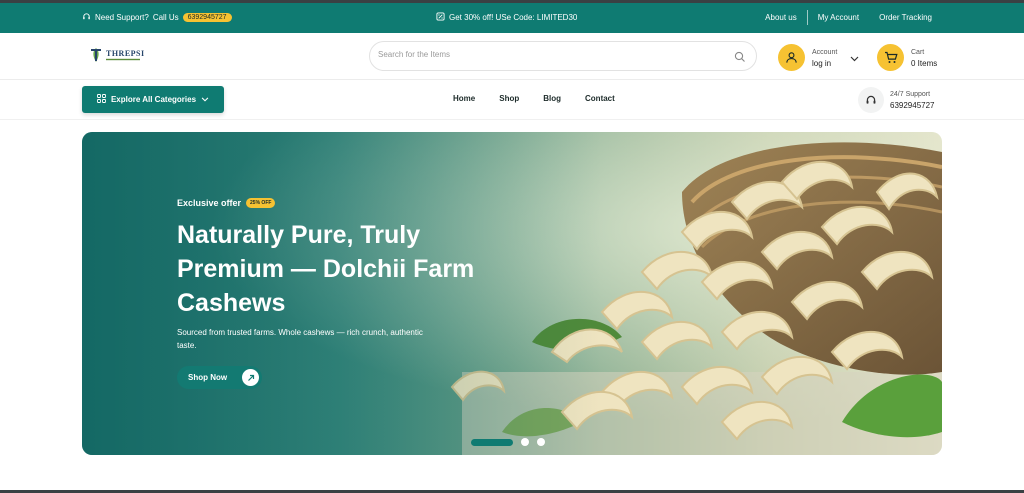 The image size is (1024, 493). I want to click on about-us-link: About us, so click(781, 17).